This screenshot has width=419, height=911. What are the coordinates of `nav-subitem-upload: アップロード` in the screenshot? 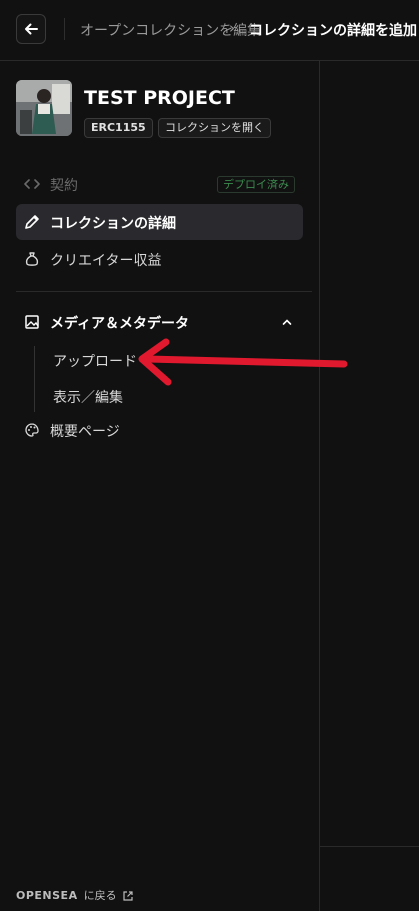 It's located at (95, 361).